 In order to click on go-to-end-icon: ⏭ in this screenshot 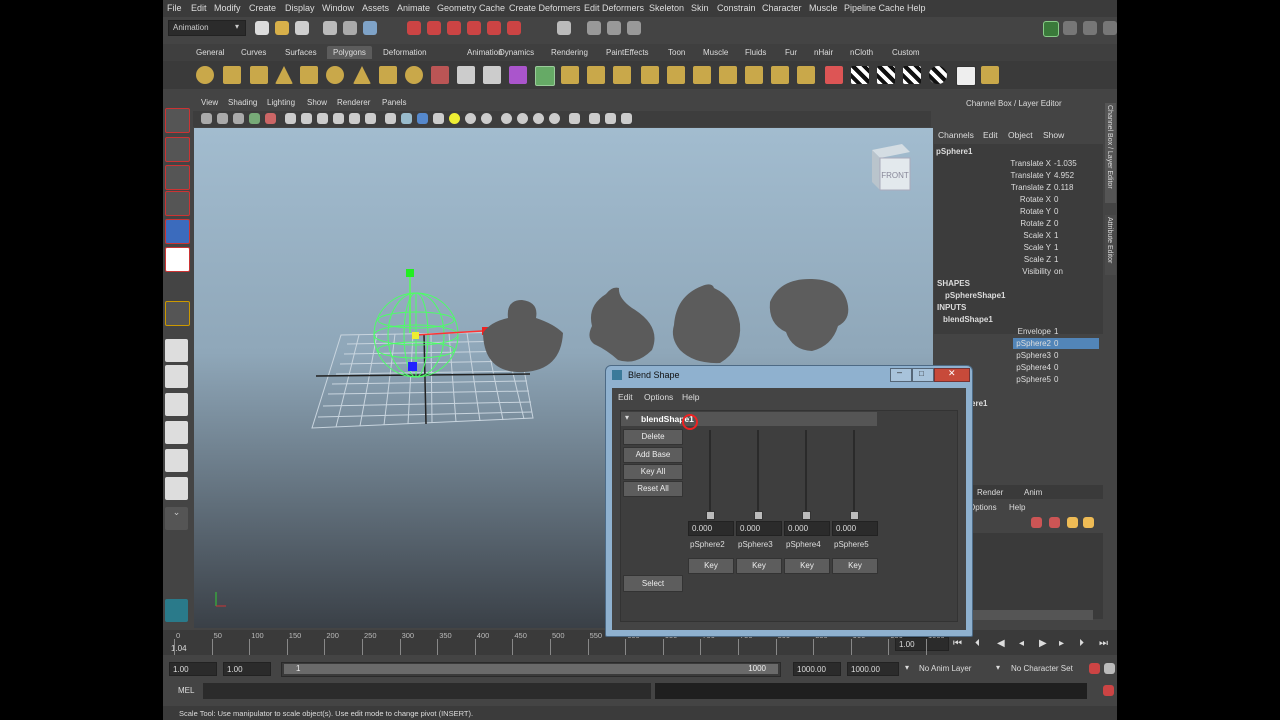, I will do `click(1103, 643)`.